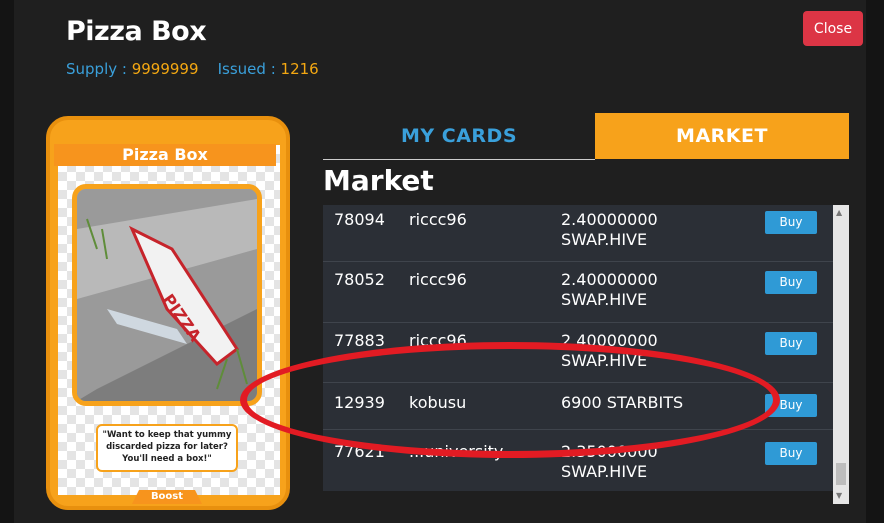 The image size is (884, 523). I want to click on pizza-box-illustration: PIZZA, so click(167, 295).